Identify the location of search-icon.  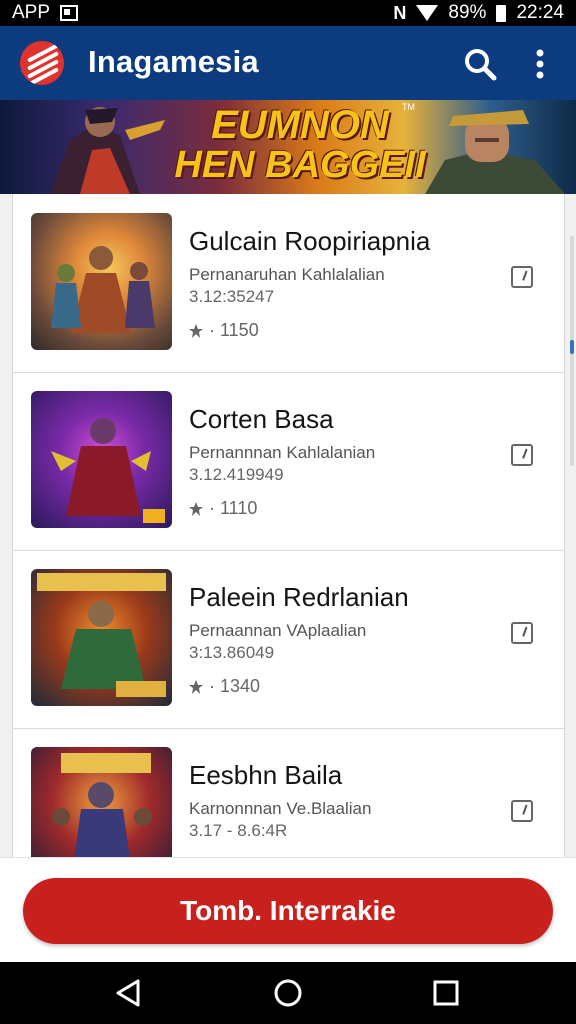
(481, 65).